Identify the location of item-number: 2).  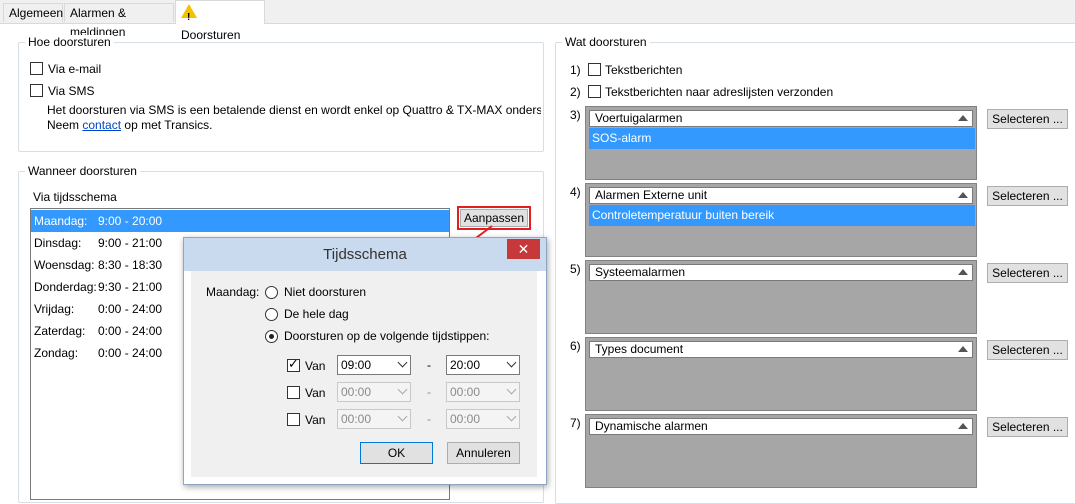
(575, 92).